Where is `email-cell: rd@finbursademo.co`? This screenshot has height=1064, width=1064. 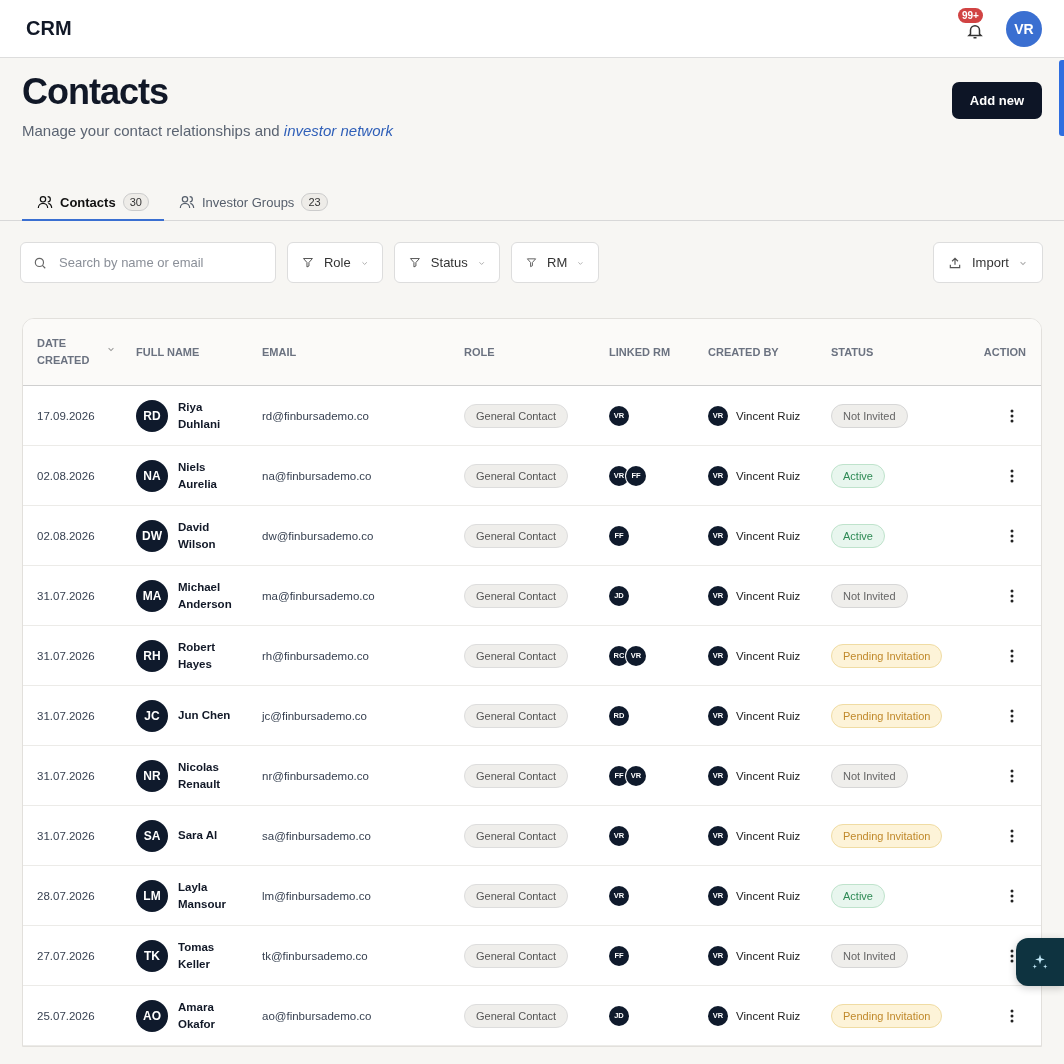
email-cell: rd@finbursademo.co is located at coordinates (315, 415).